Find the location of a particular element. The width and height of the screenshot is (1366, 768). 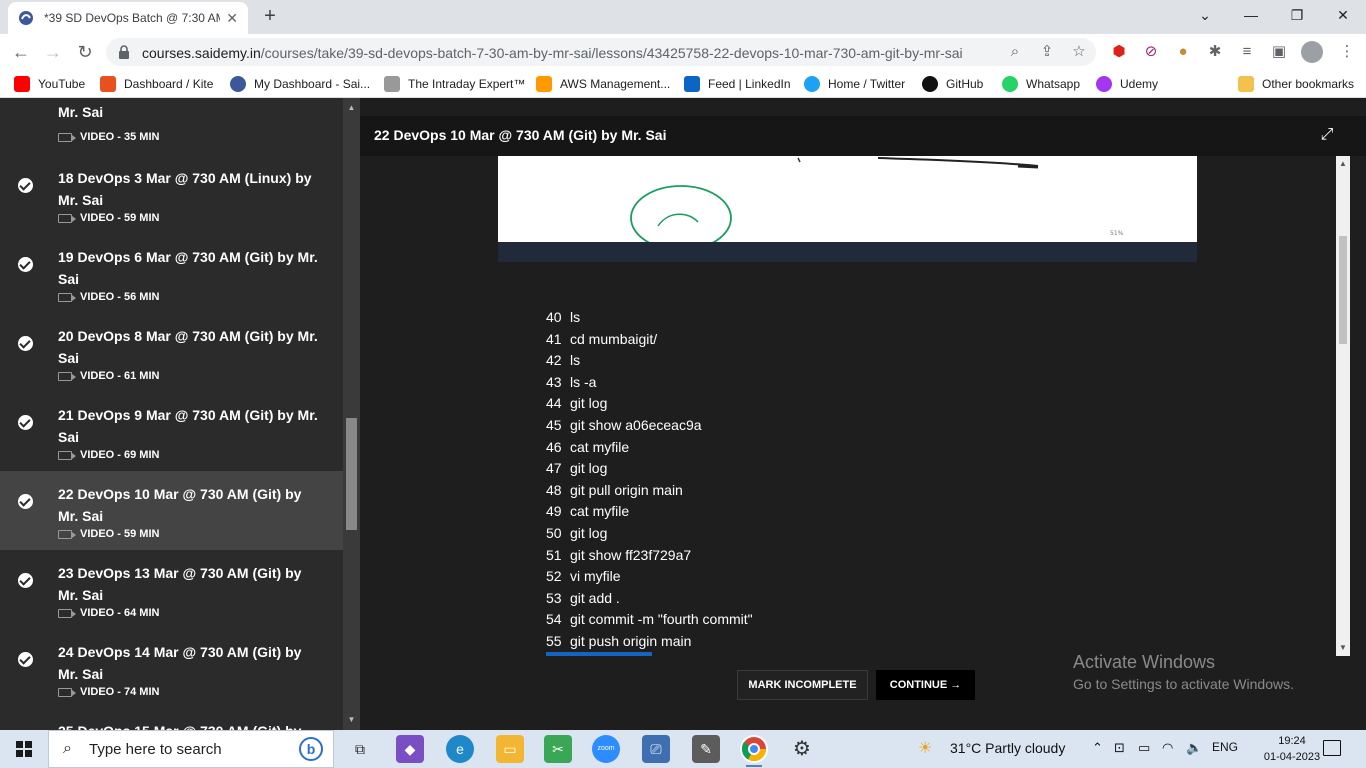

block-extension-icon: ⊘ is located at coordinates (1151, 52).